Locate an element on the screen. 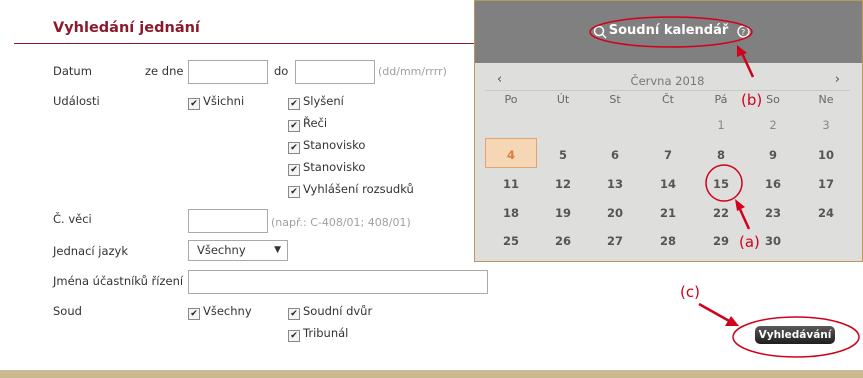 The image size is (863, 378). events-option-opinion-1: ✔ Stanovisko is located at coordinates (326, 146).